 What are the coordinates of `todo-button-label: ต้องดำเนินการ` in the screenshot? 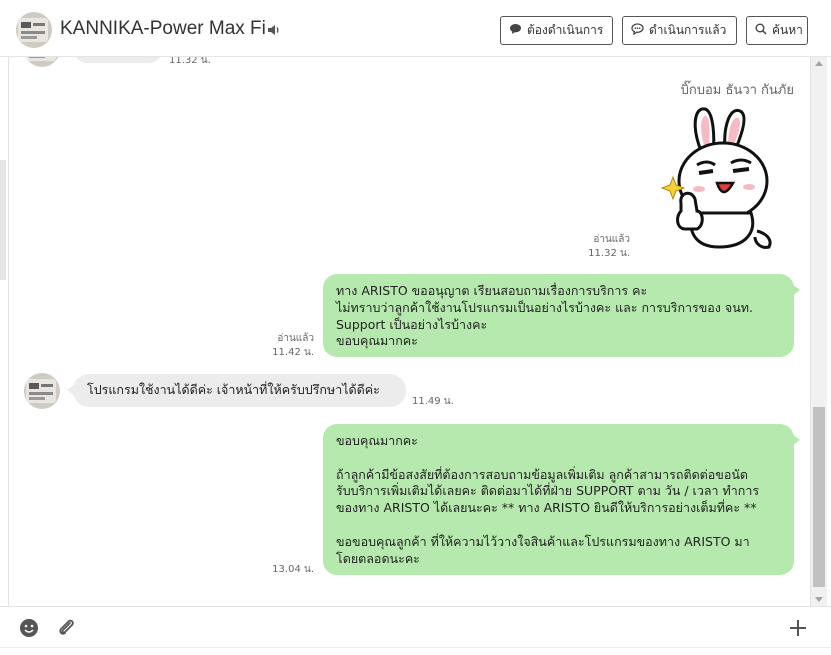 It's located at (565, 30).